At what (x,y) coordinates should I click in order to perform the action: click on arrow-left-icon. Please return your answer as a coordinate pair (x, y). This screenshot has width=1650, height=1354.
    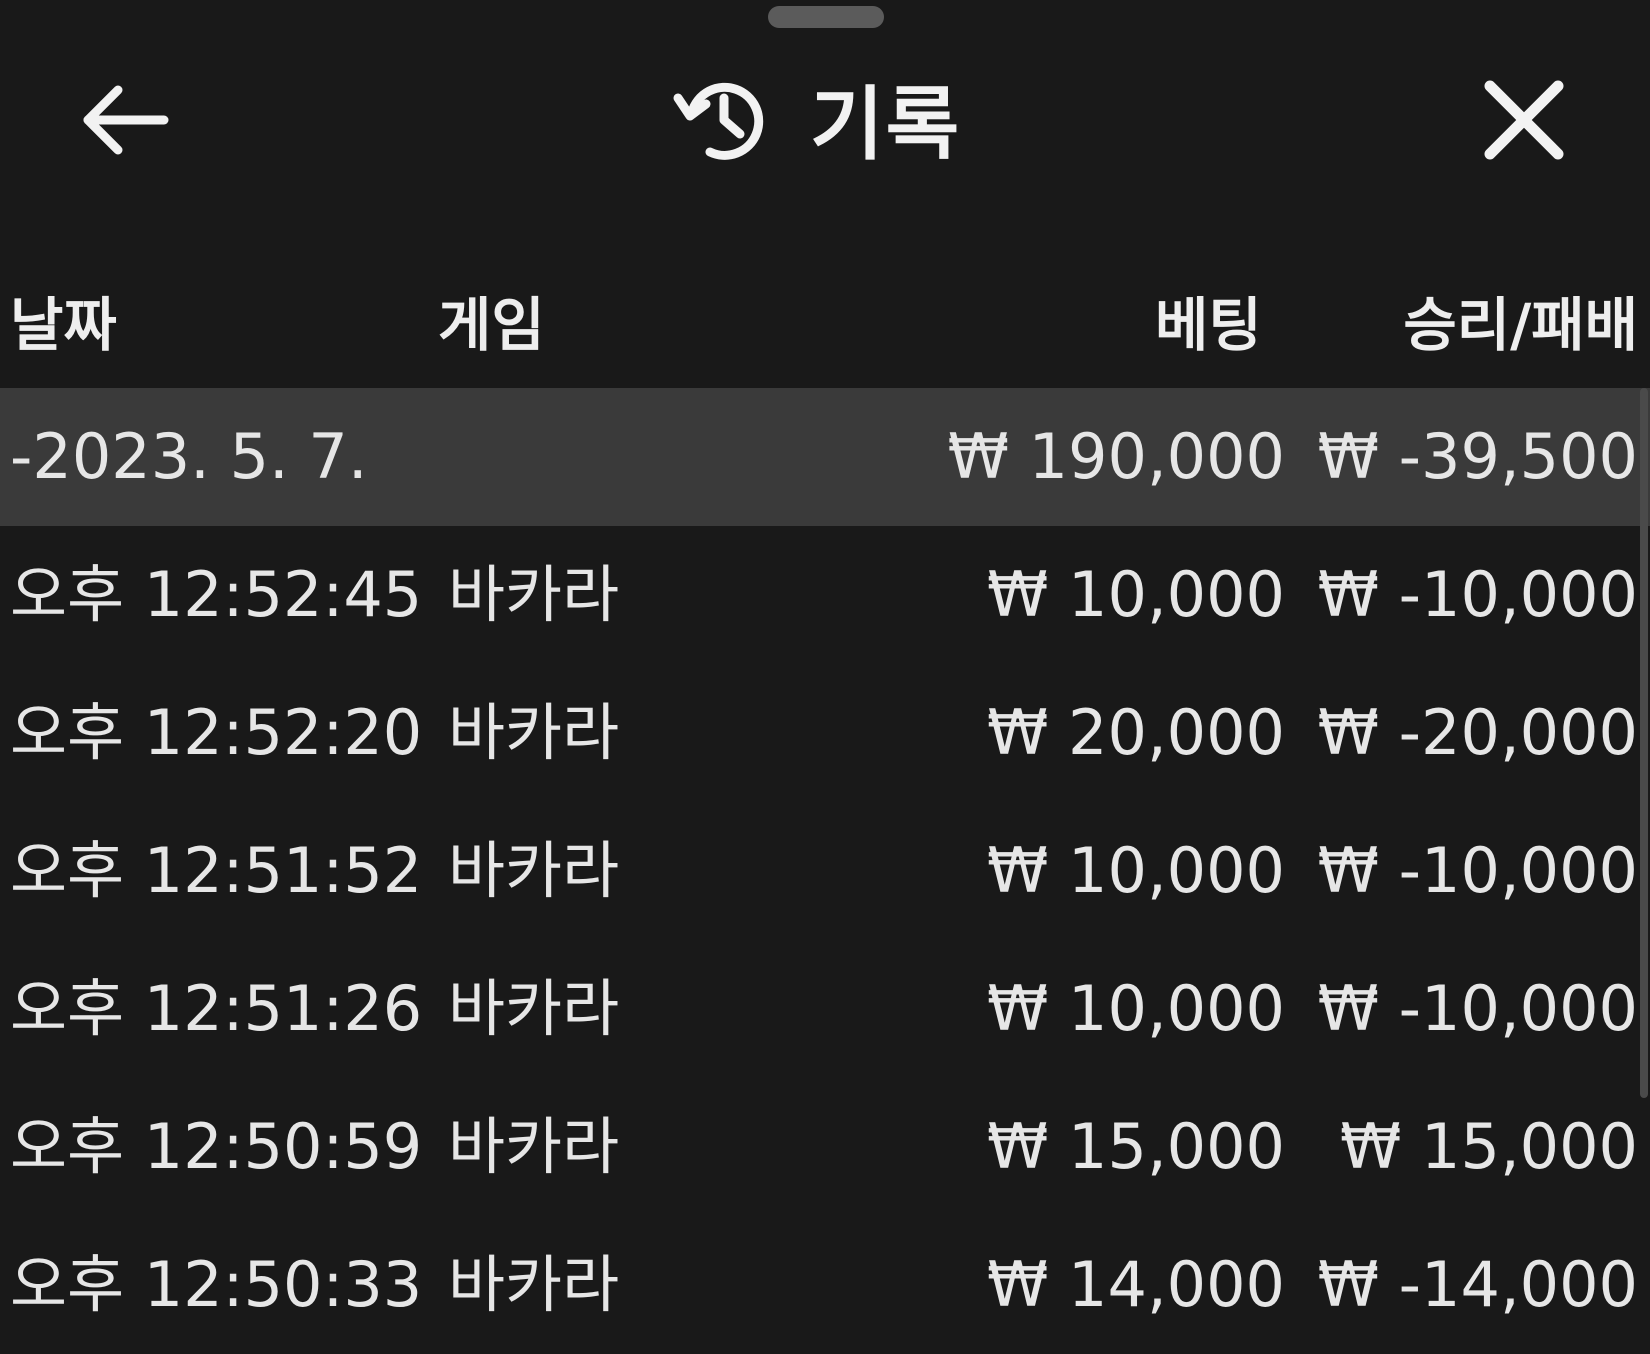
    Looking at the image, I should click on (126, 120).